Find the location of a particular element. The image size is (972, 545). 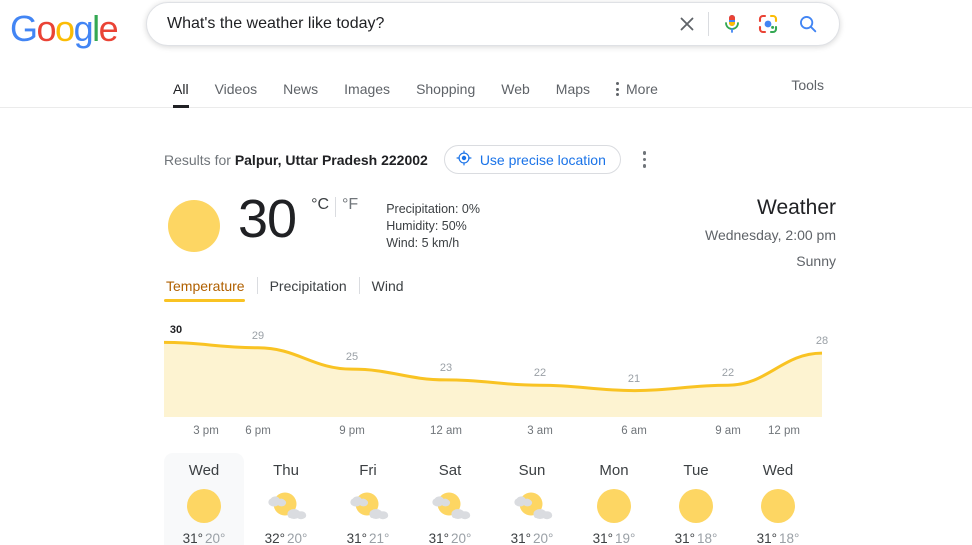

humidity-stat: Humidity: 50% is located at coordinates (426, 226).